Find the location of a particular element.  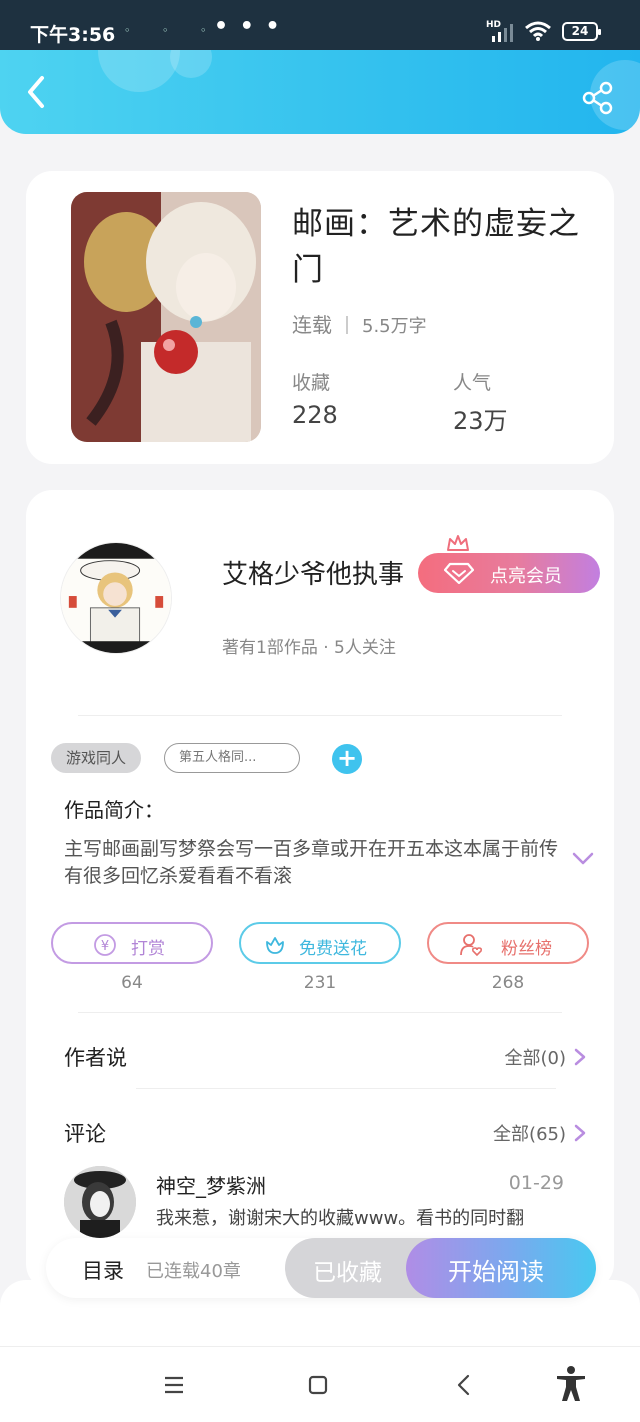

vip-button: 点亮会员 is located at coordinates (509, 573).